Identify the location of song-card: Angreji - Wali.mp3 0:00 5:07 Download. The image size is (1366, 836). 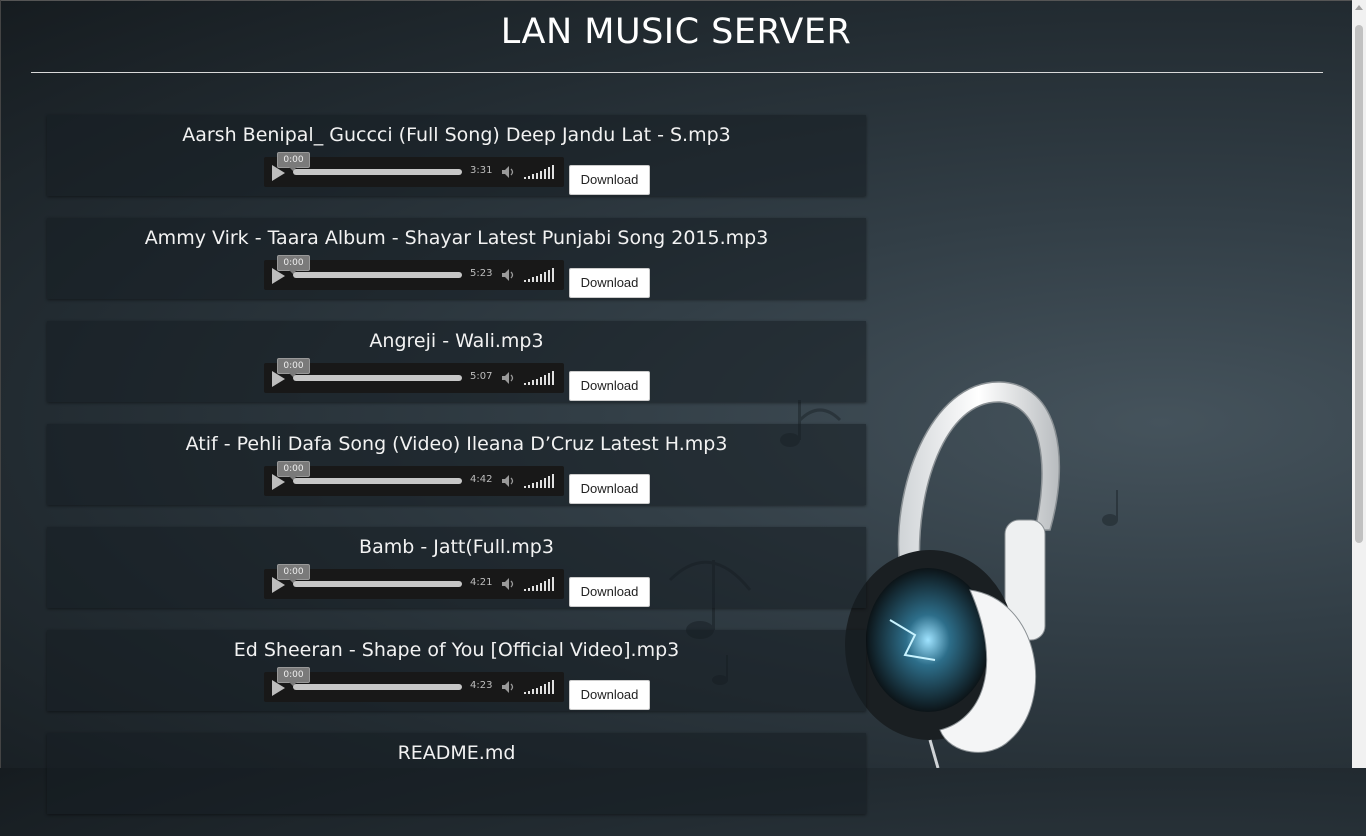
(456, 361).